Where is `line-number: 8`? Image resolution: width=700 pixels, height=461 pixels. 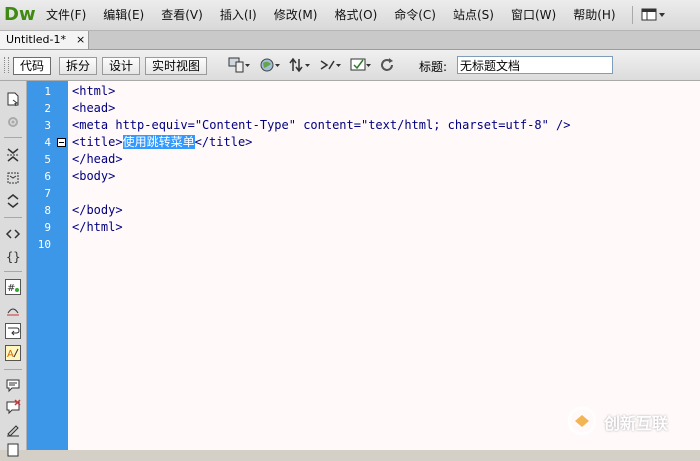
line-number: 8 is located at coordinates (47, 210).